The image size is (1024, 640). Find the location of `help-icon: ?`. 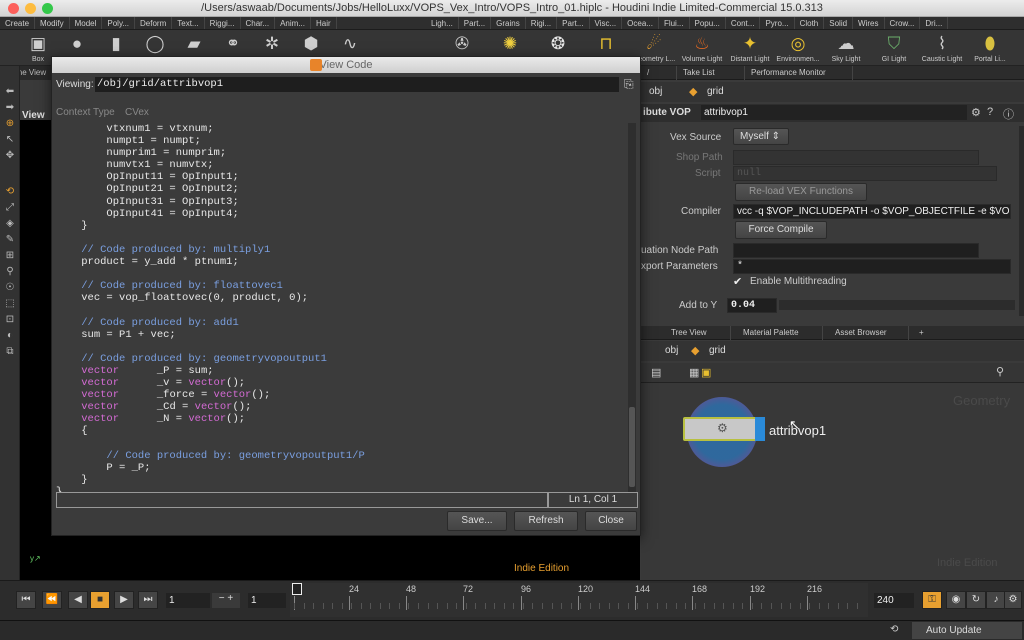

help-icon: ? is located at coordinates (990, 112).